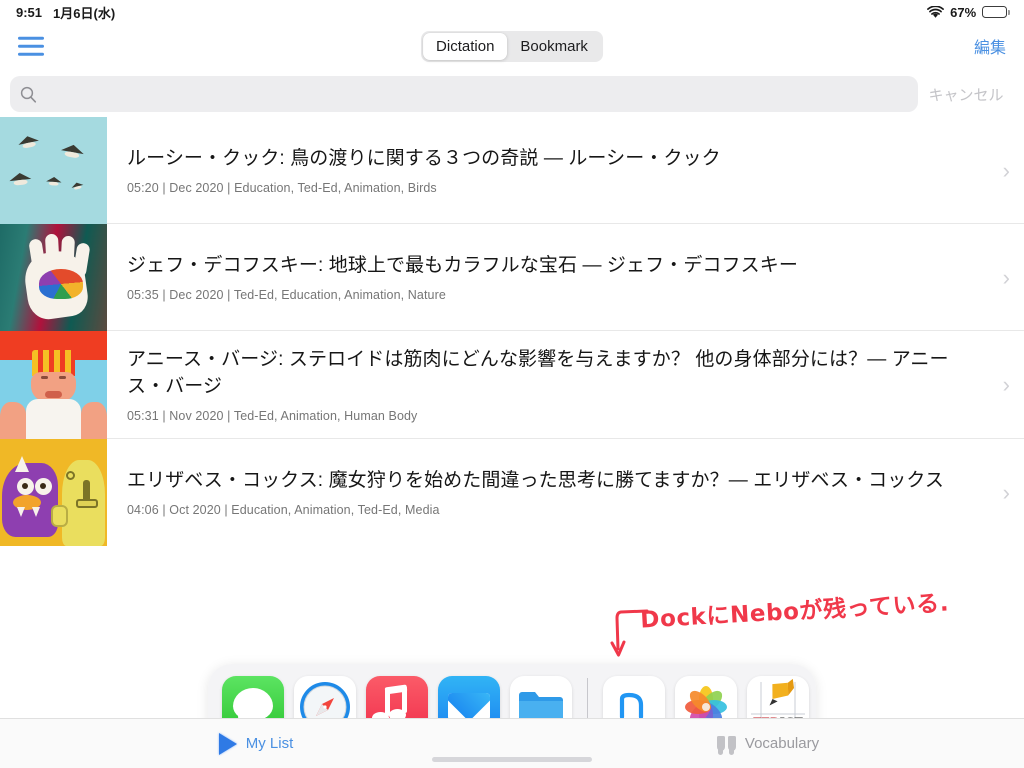 This screenshot has height=768, width=1024. What do you see at coordinates (782, 743) in the screenshot?
I see `tab-vocabulary-label: Vocabulary` at bounding box center [782, 743].